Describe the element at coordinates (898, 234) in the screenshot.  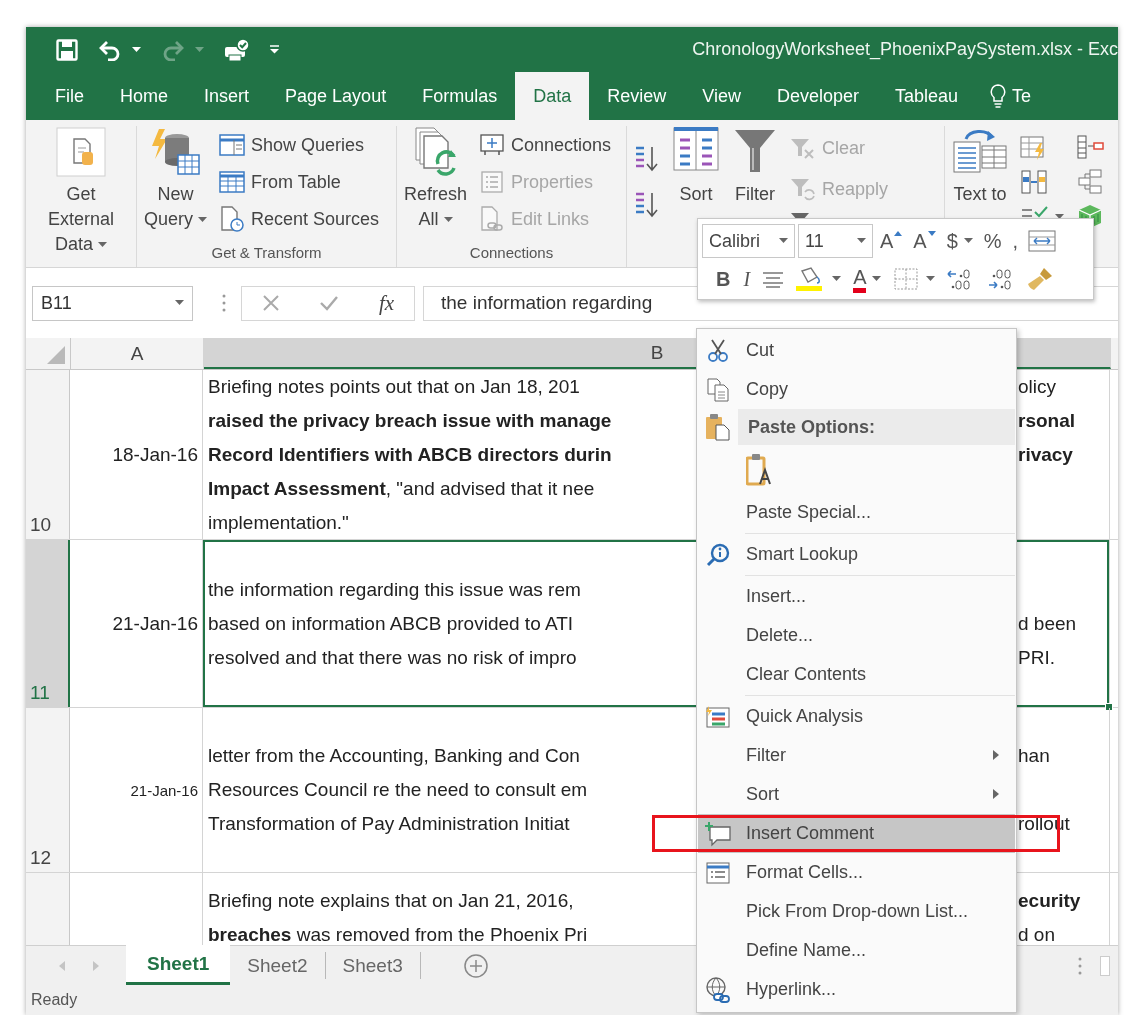
I see `grow-font-caret-icon` at that location.